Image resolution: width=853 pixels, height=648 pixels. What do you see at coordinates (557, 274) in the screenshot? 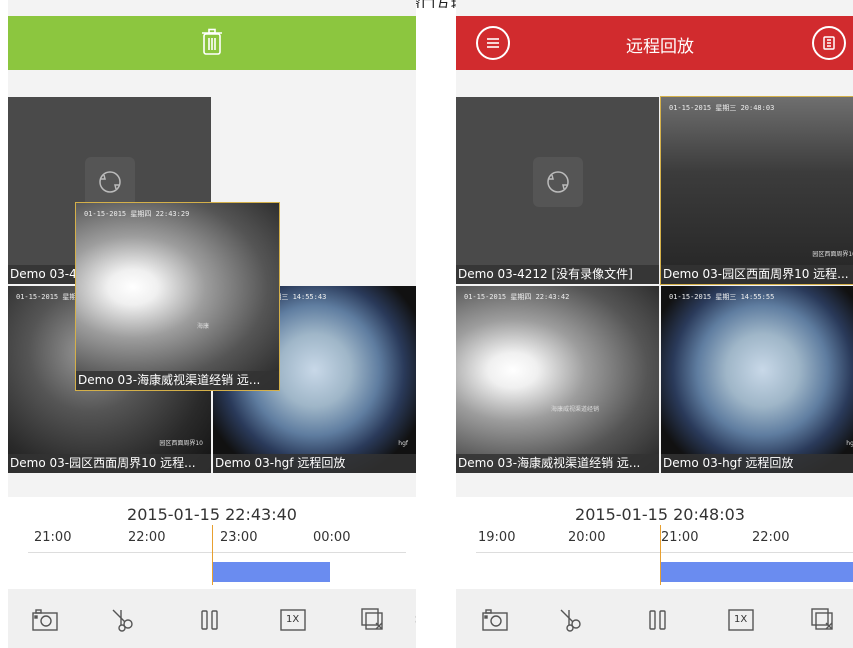
I see `window-label: Demo 03-4212 [没有录像文件]` at bounding box center [557, 274].